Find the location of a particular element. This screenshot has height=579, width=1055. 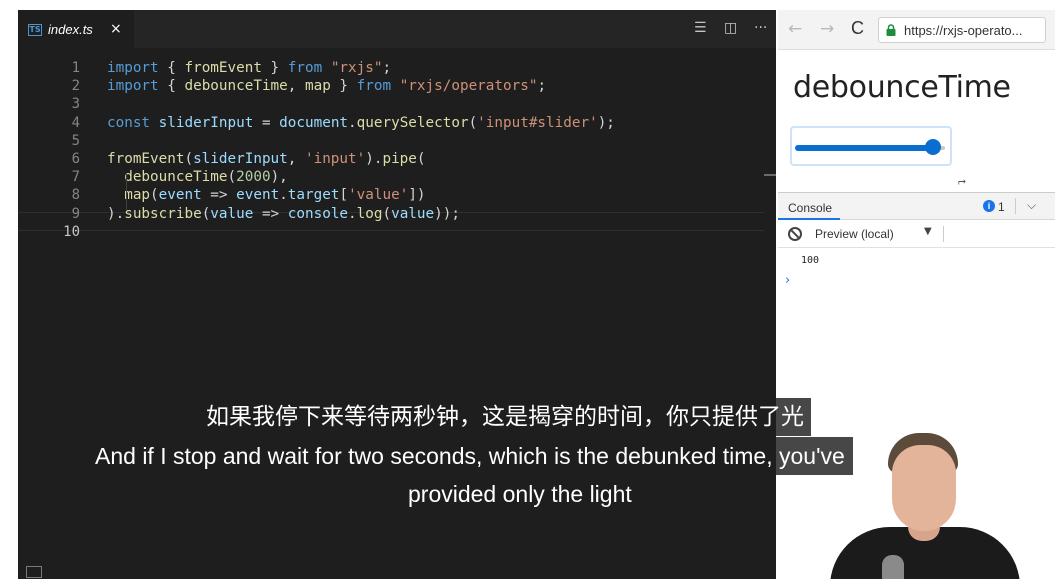

code-token: ); is located at coordinates (606, 122).